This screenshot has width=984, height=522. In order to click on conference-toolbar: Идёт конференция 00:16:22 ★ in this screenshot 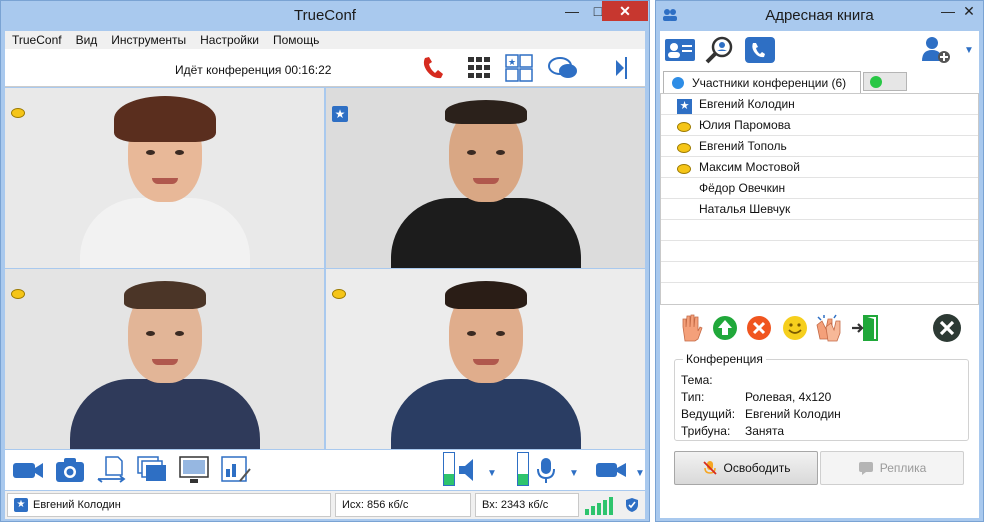, I will do `click(325, 68)`.